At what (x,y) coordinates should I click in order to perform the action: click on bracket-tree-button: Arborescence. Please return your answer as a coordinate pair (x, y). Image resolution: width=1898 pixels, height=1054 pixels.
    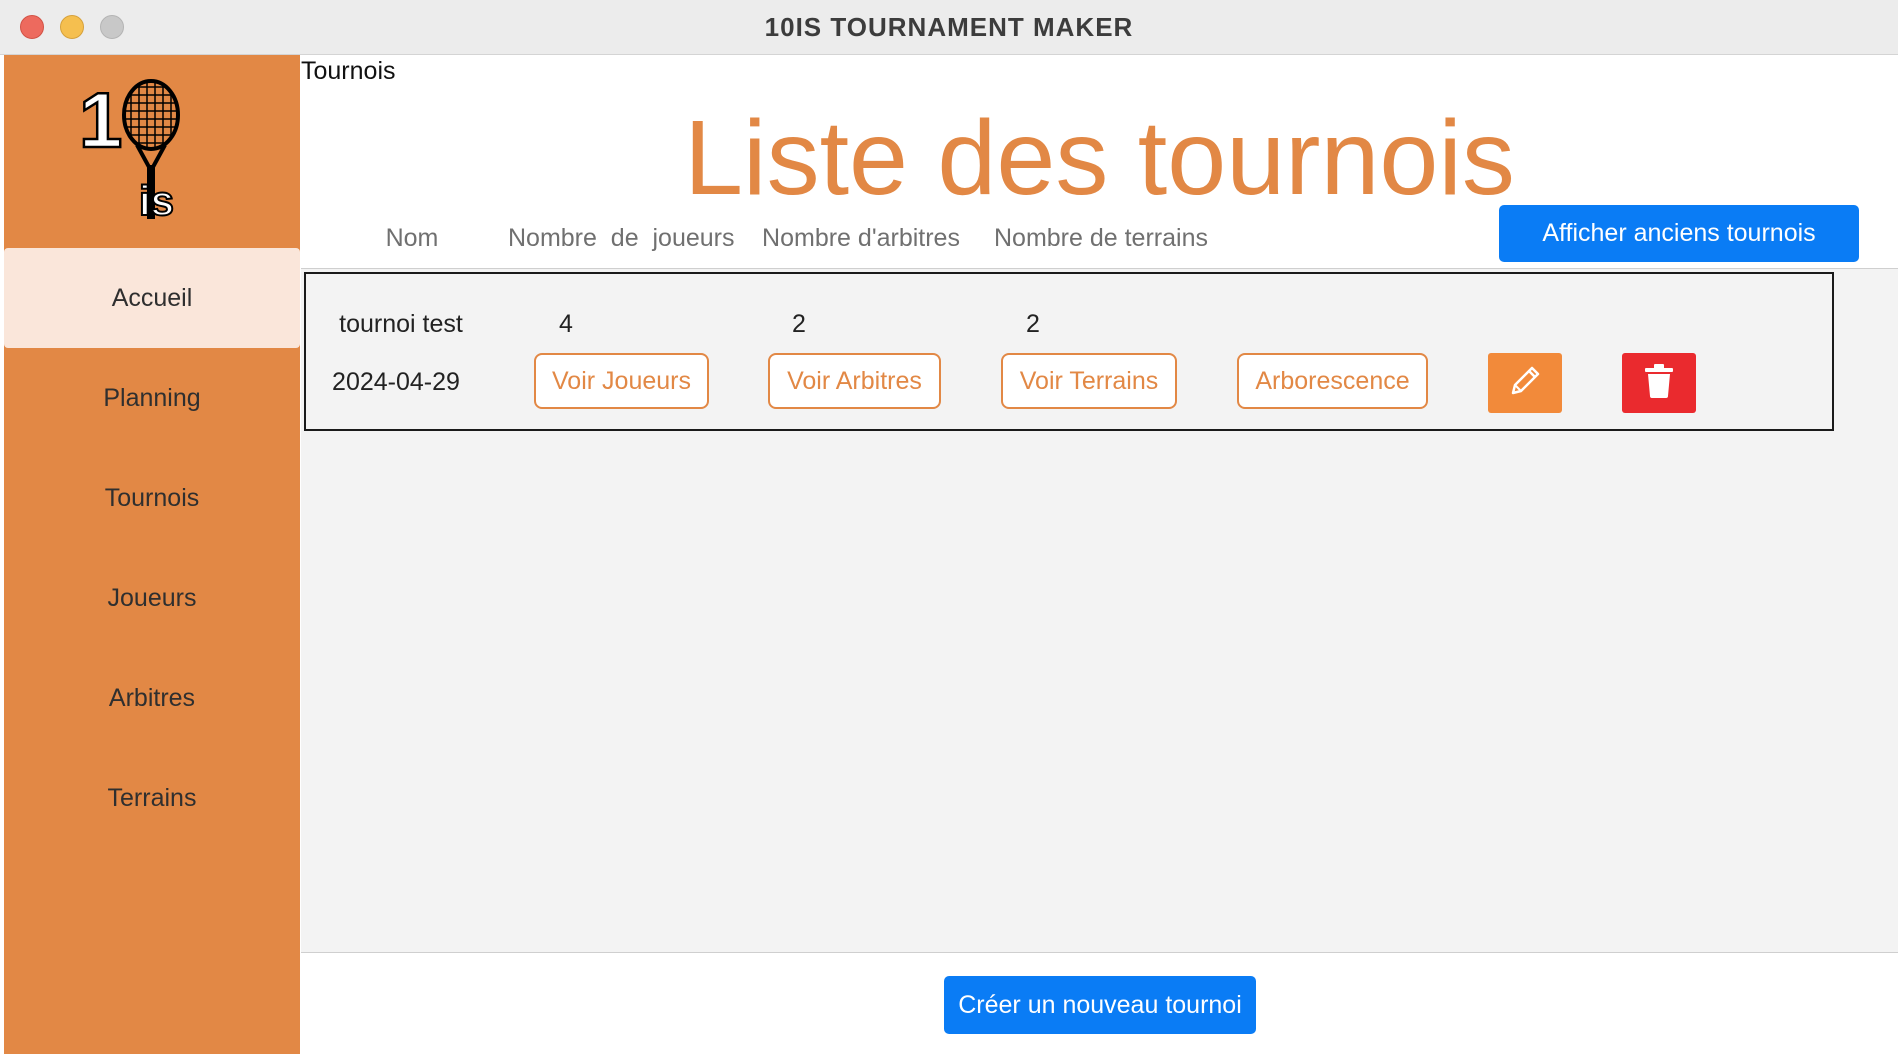
    Looking at the image, I should click on (1332, 381).